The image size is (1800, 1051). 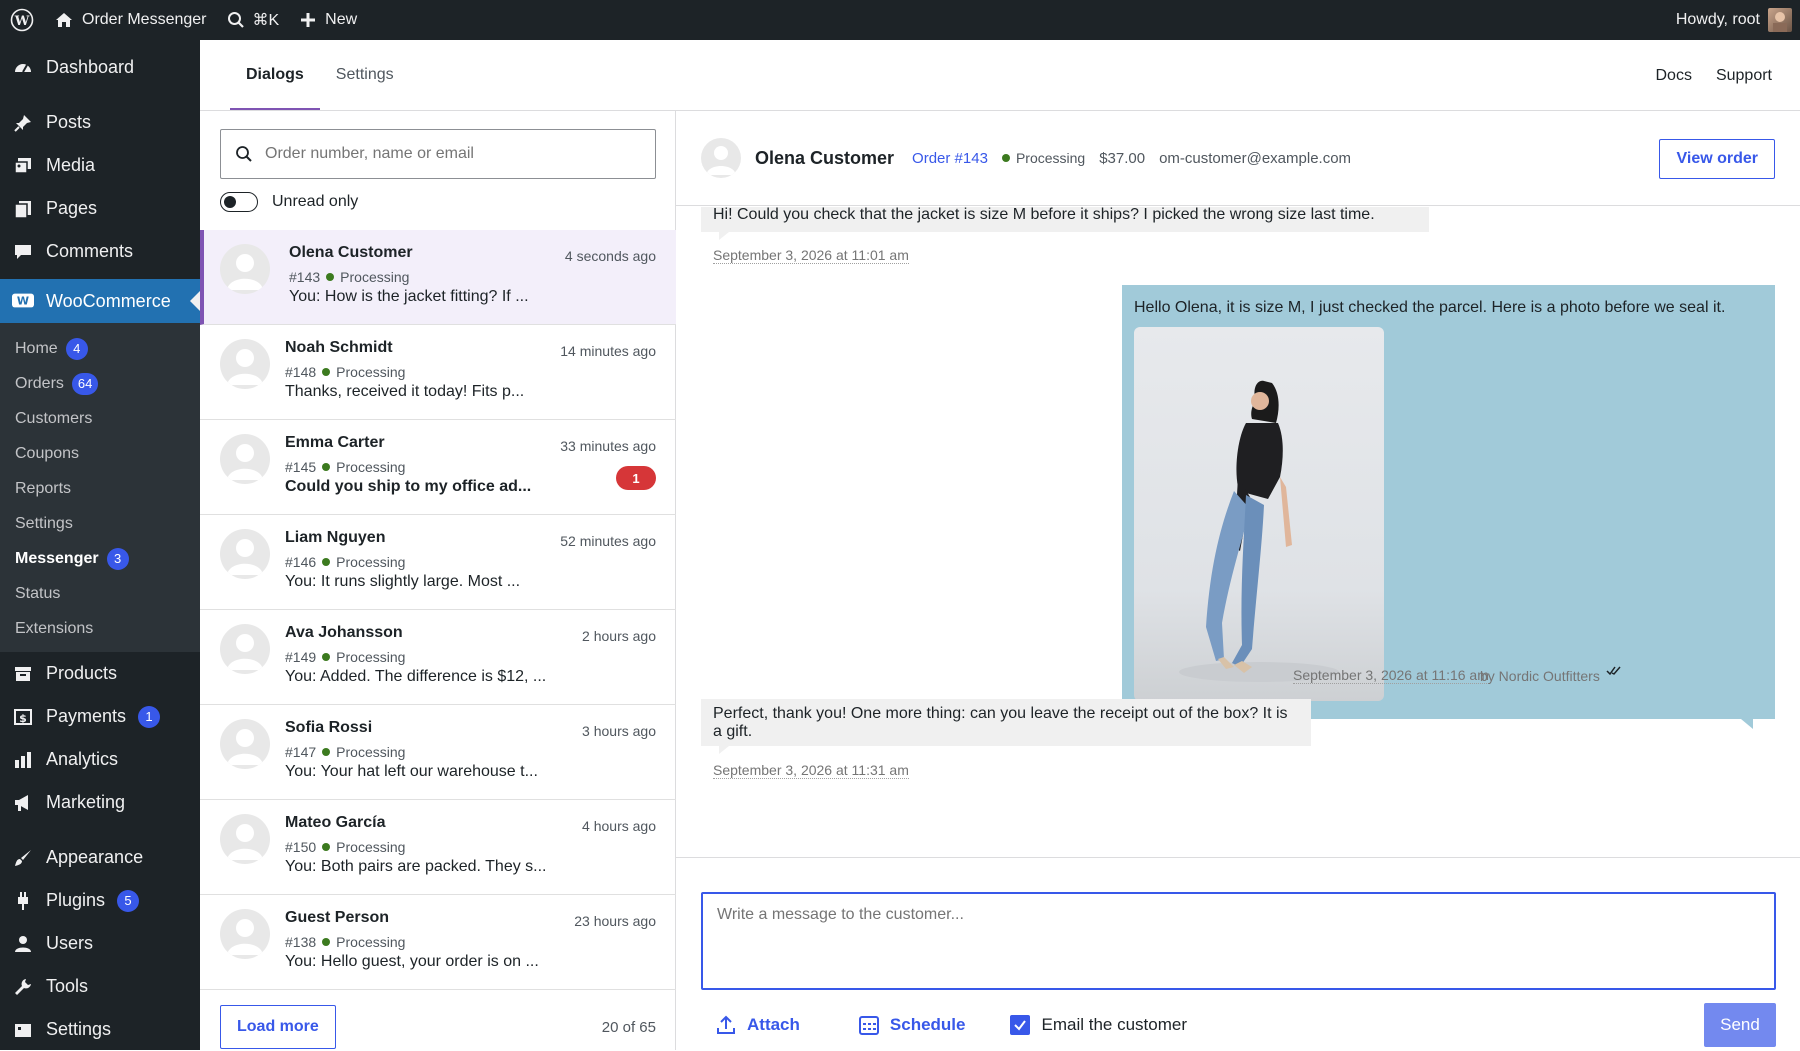 What do you see at coordinates (905, 1025) in the screenshot?
I see `schedule-button: Schedule` at bounding box center [905, 1025].